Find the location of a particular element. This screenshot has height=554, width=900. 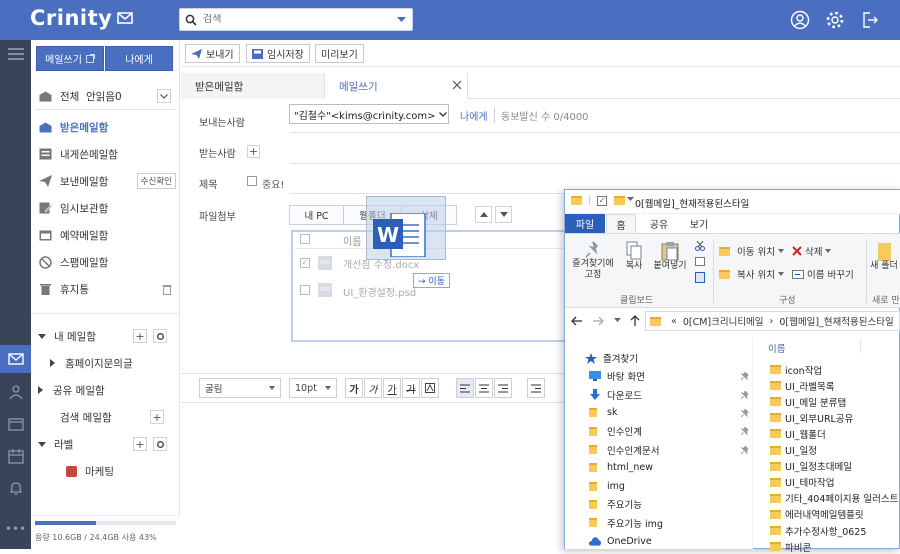

search-input is located at coordinates (300, 19).